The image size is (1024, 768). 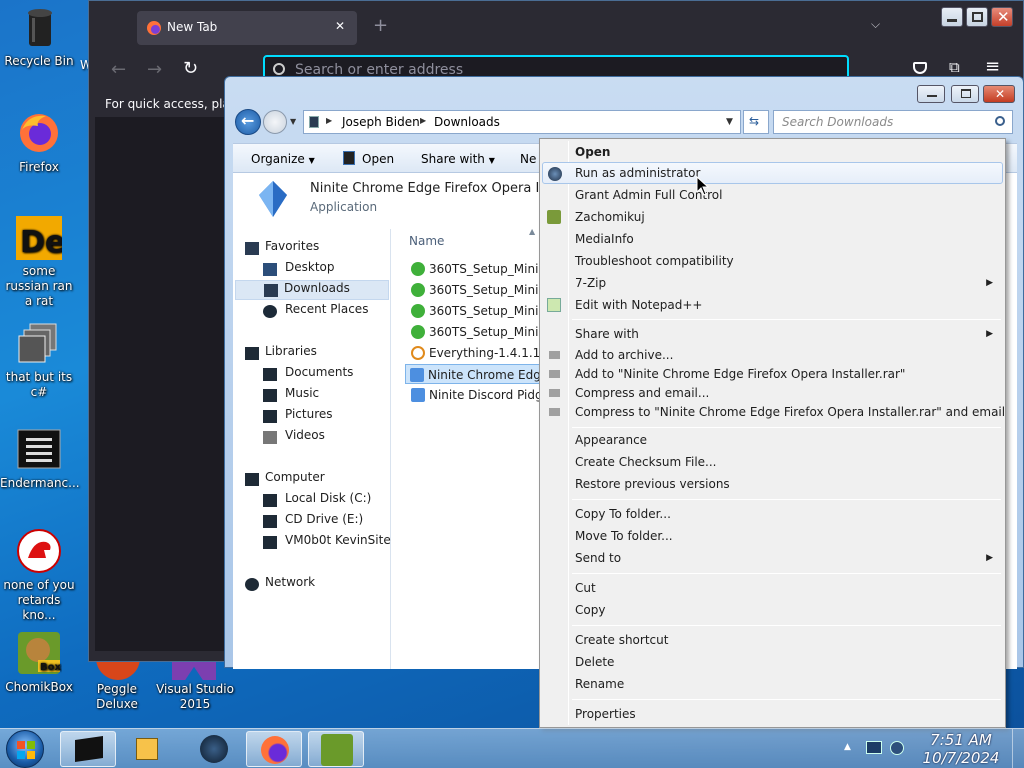 What do you see at coordinates (772, 558) in the screenshot?
I see `menu-item-send-to: Send to ▶` at bounding box center [772, 558].